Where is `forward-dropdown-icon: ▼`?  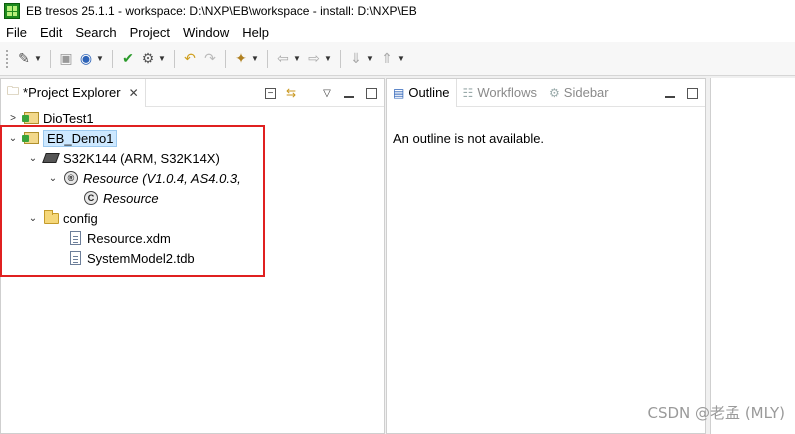 forward-dropdown-icon: ▼ is located at coordinates (328, 58).